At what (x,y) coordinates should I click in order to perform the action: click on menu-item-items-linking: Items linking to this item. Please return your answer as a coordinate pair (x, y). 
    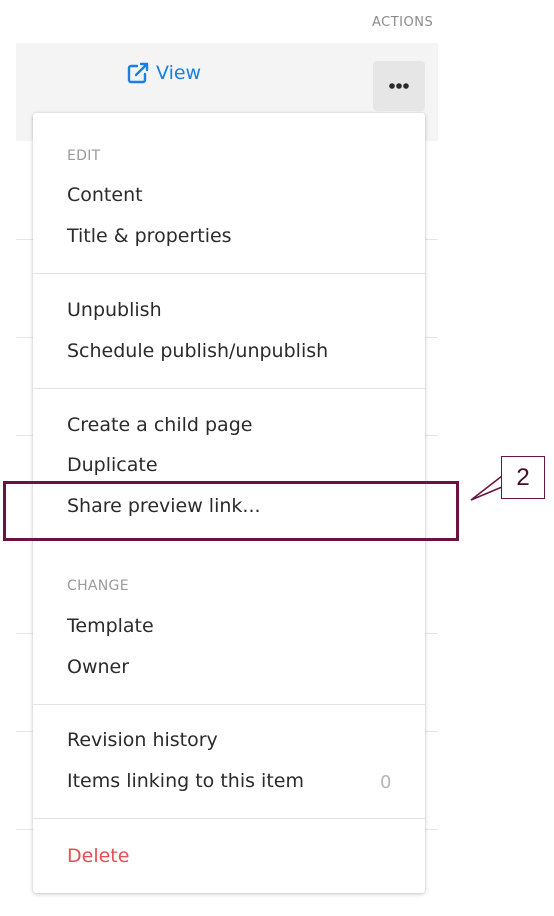
    Looking at the image, I should click on (185, 781).